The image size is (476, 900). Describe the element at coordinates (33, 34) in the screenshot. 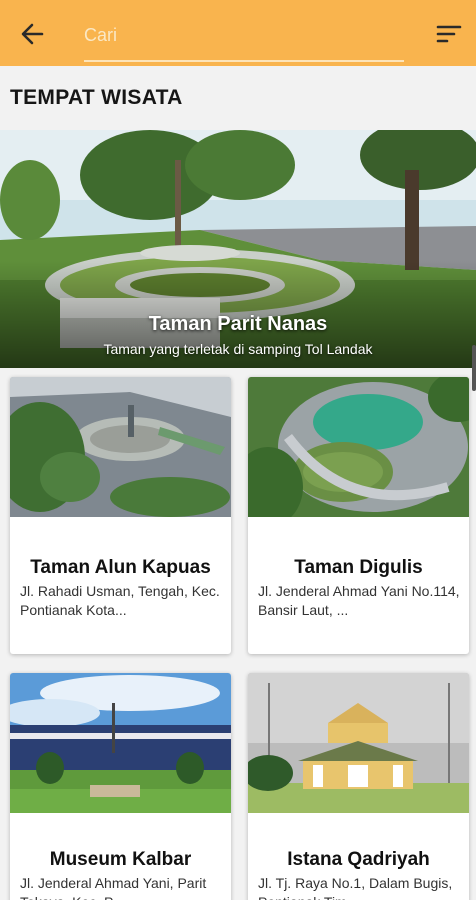

I see `arrow-left-icon` at that location.